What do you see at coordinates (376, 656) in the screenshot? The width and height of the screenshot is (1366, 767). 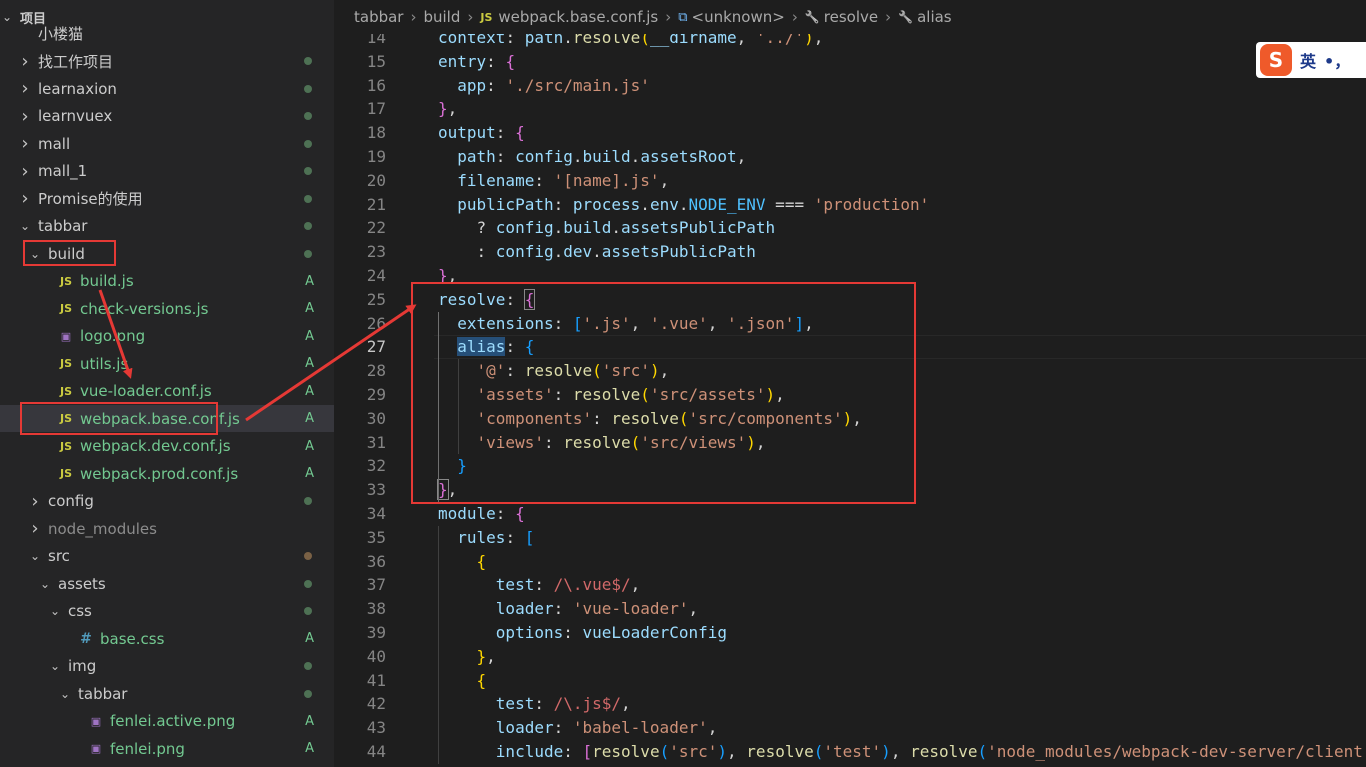 I see `line-number: 40` at bounding box center [376, 656].